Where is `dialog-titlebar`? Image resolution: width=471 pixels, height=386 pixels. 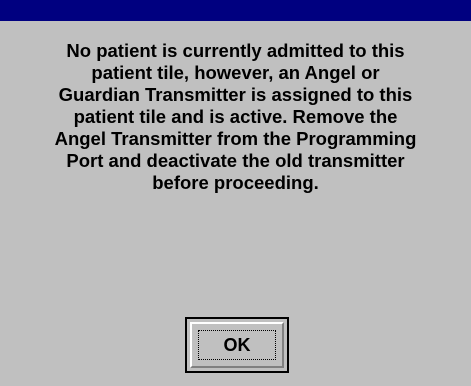 dialog-titlebar is located at coordinates (235, 10).